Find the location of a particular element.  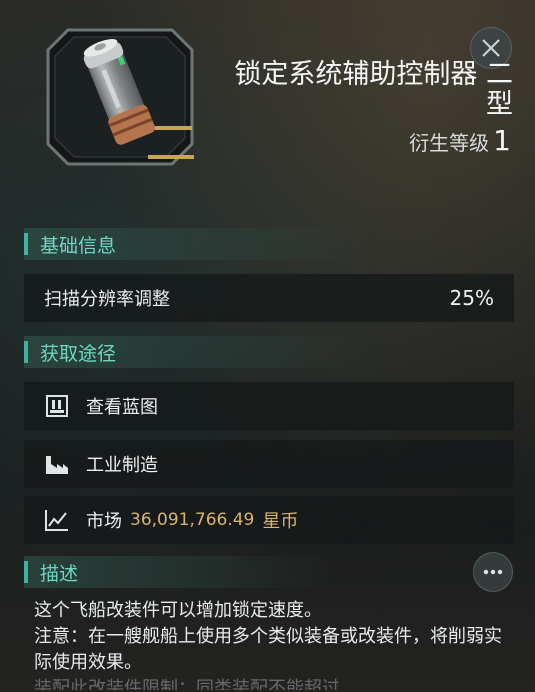

description-line: 装配此改装件限制：同类装配不能超过 is located at coordinates (187, 684).